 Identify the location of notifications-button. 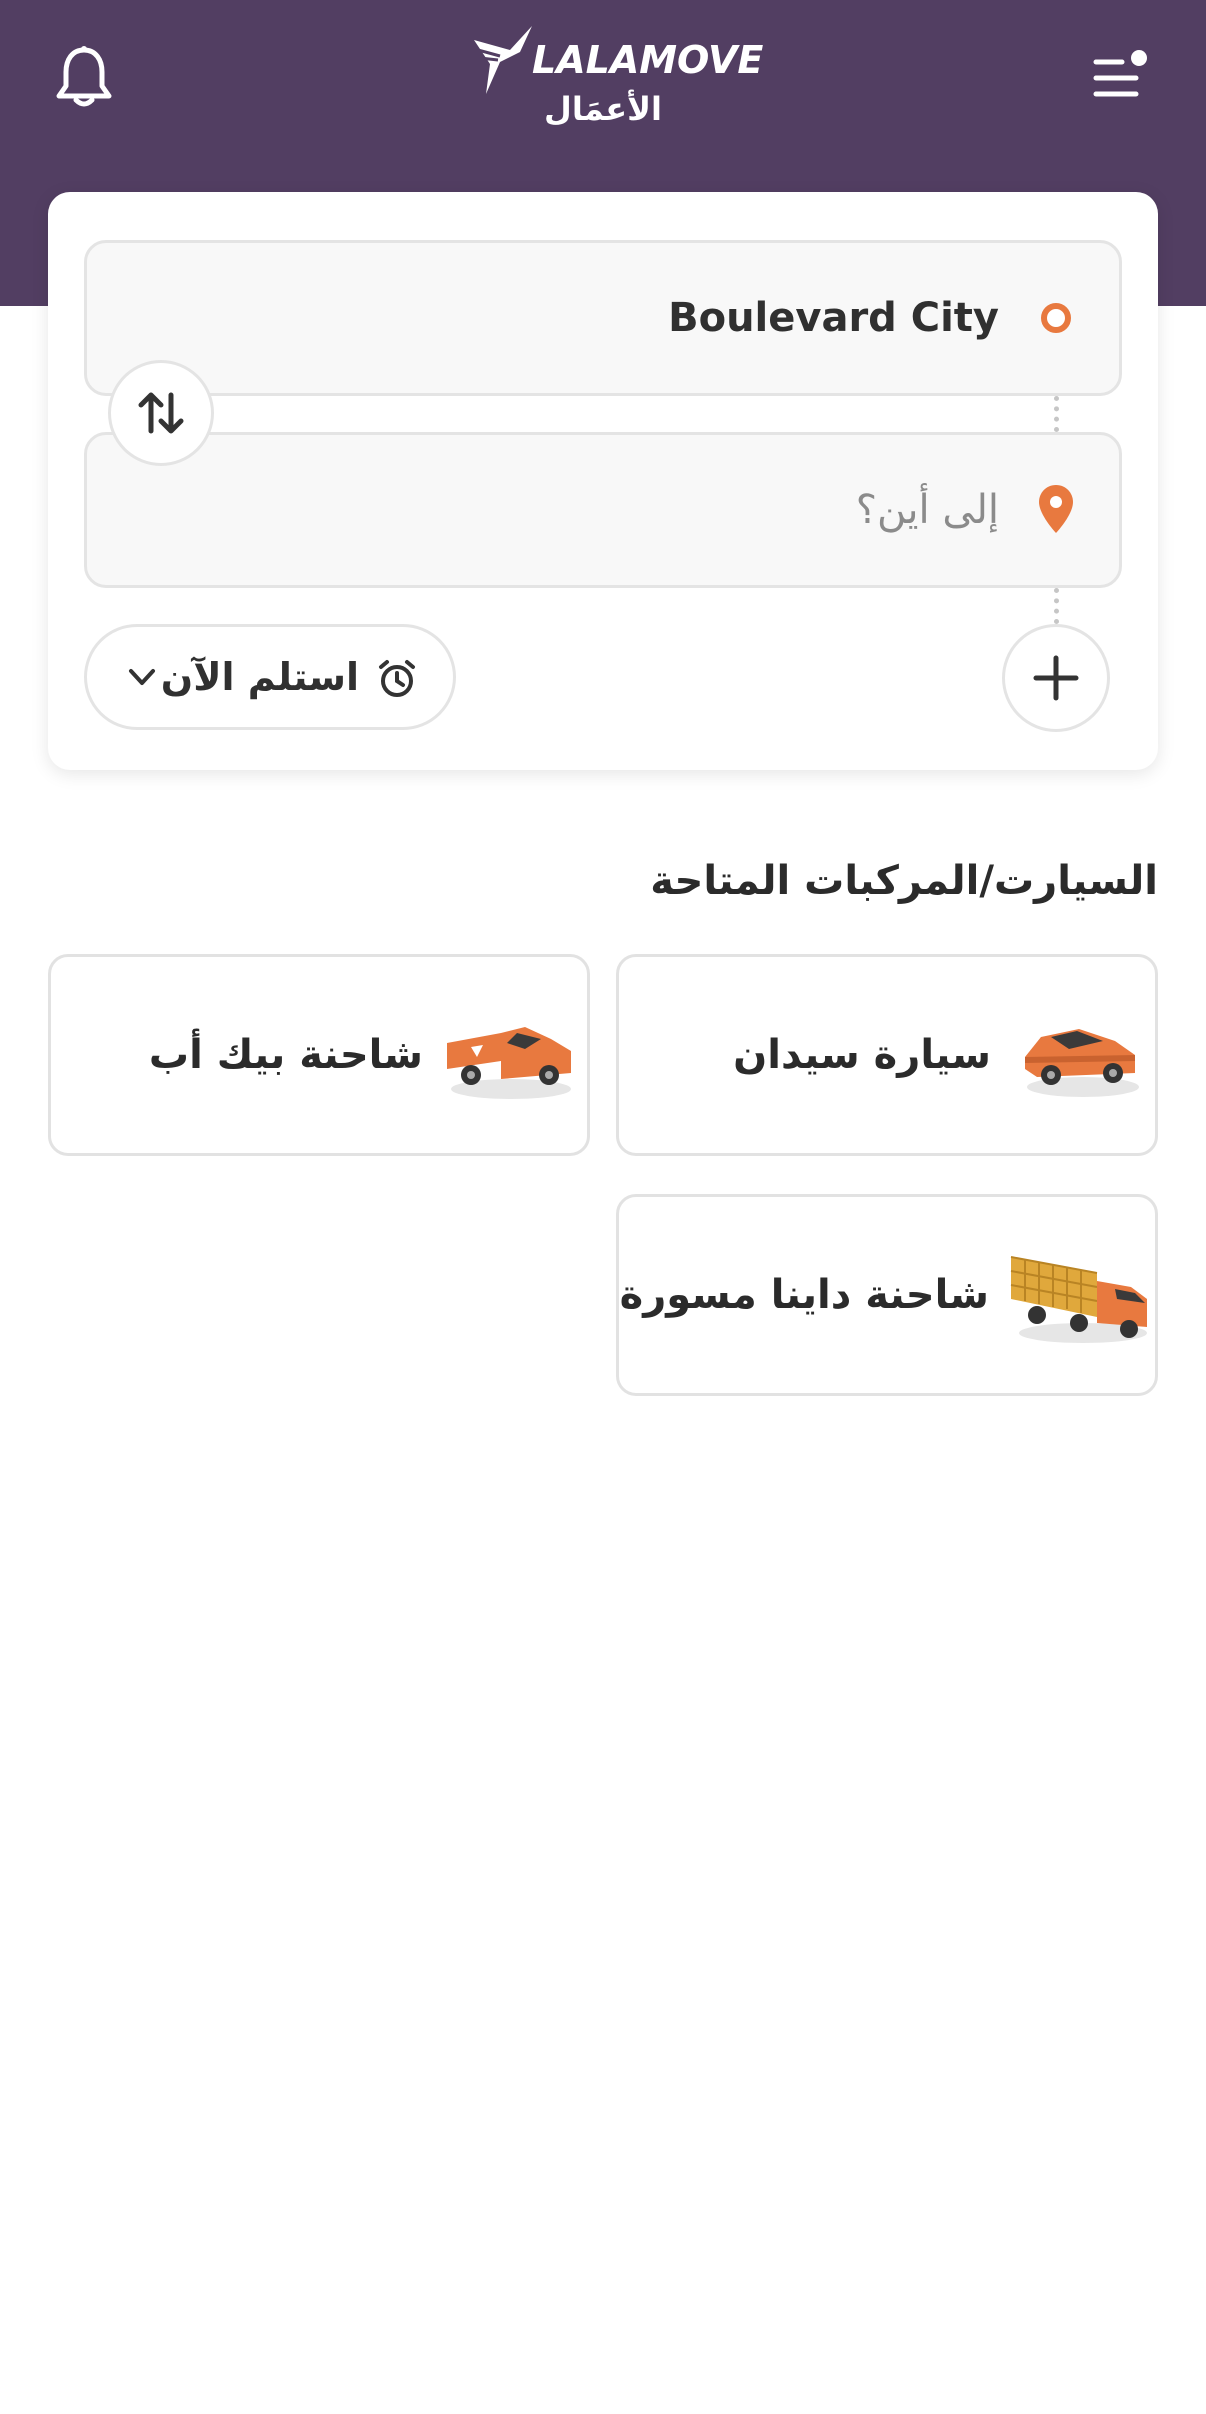
(84, 77).